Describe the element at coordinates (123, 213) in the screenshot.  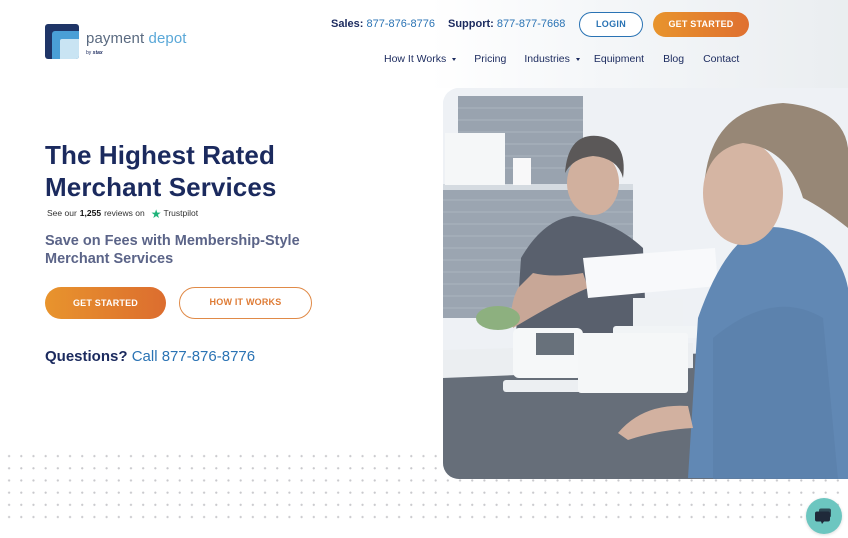
I see `trustpilot-reviews: See our 1,255 reviews on ★ Trustpilot` at that location.